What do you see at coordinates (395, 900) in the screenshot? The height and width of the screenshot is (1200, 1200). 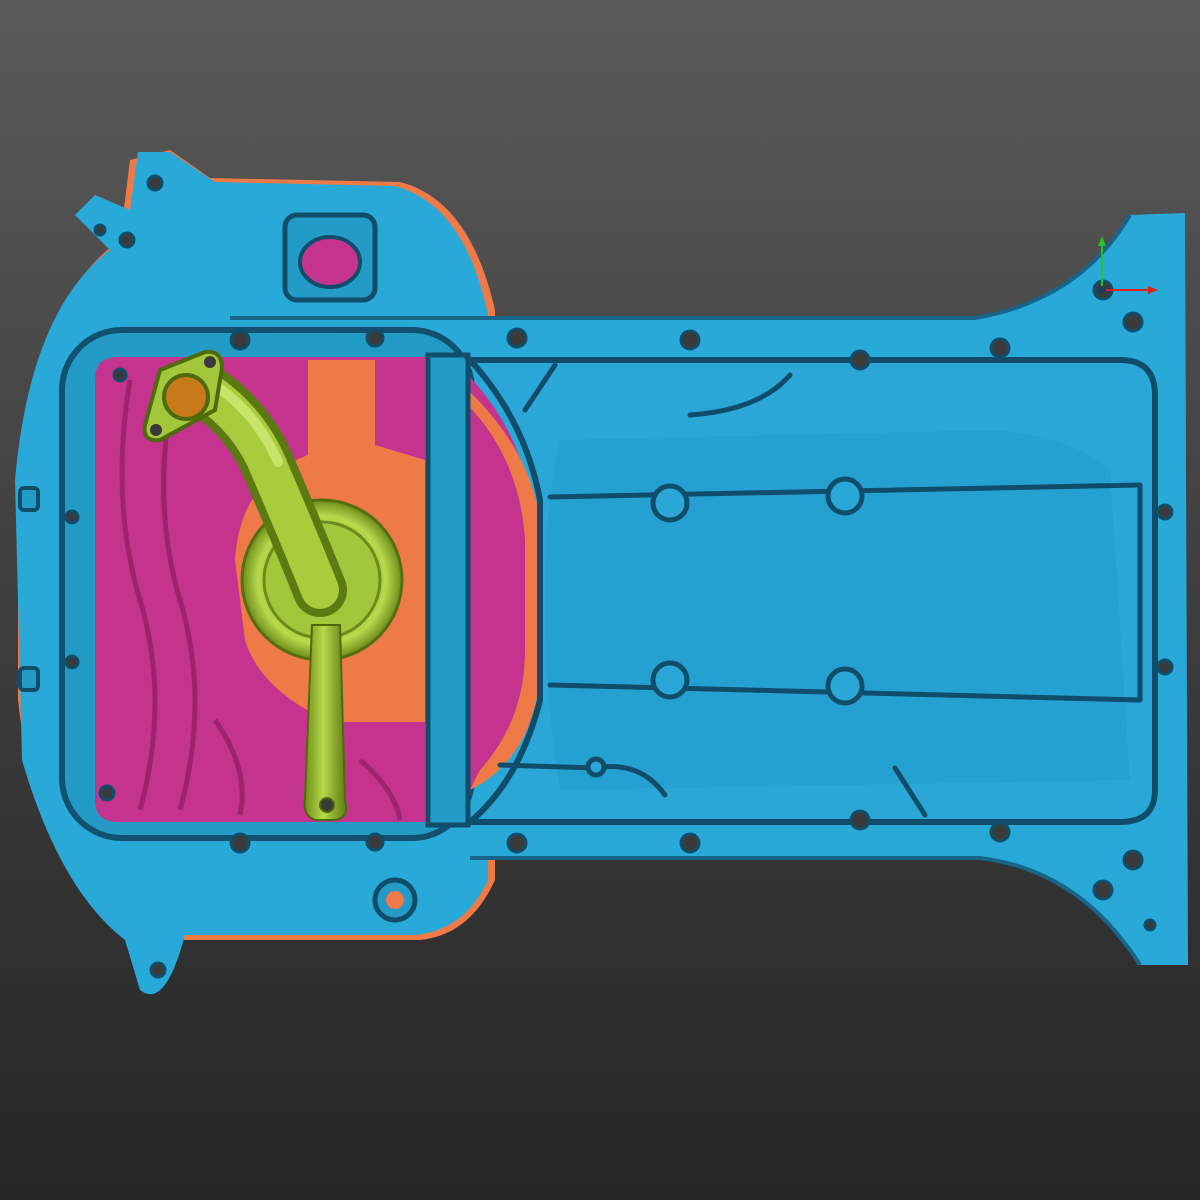 I see `drain-plug` at bounding box center [395, 900].